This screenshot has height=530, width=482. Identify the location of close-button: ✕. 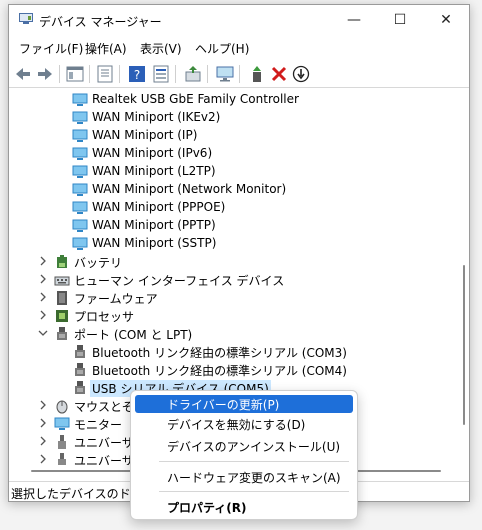
(446, 20).